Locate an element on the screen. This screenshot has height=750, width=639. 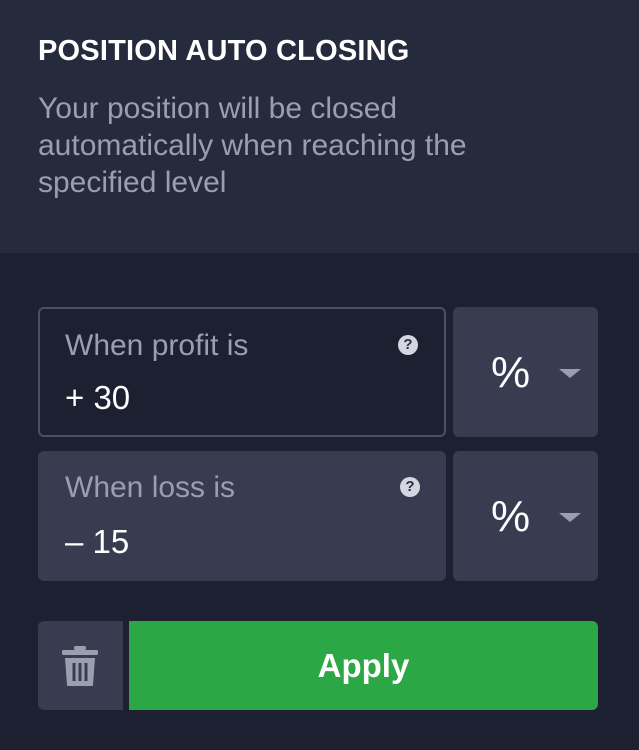
loss-field: When loss is ? – 15 is located at coordinates (242, 516).